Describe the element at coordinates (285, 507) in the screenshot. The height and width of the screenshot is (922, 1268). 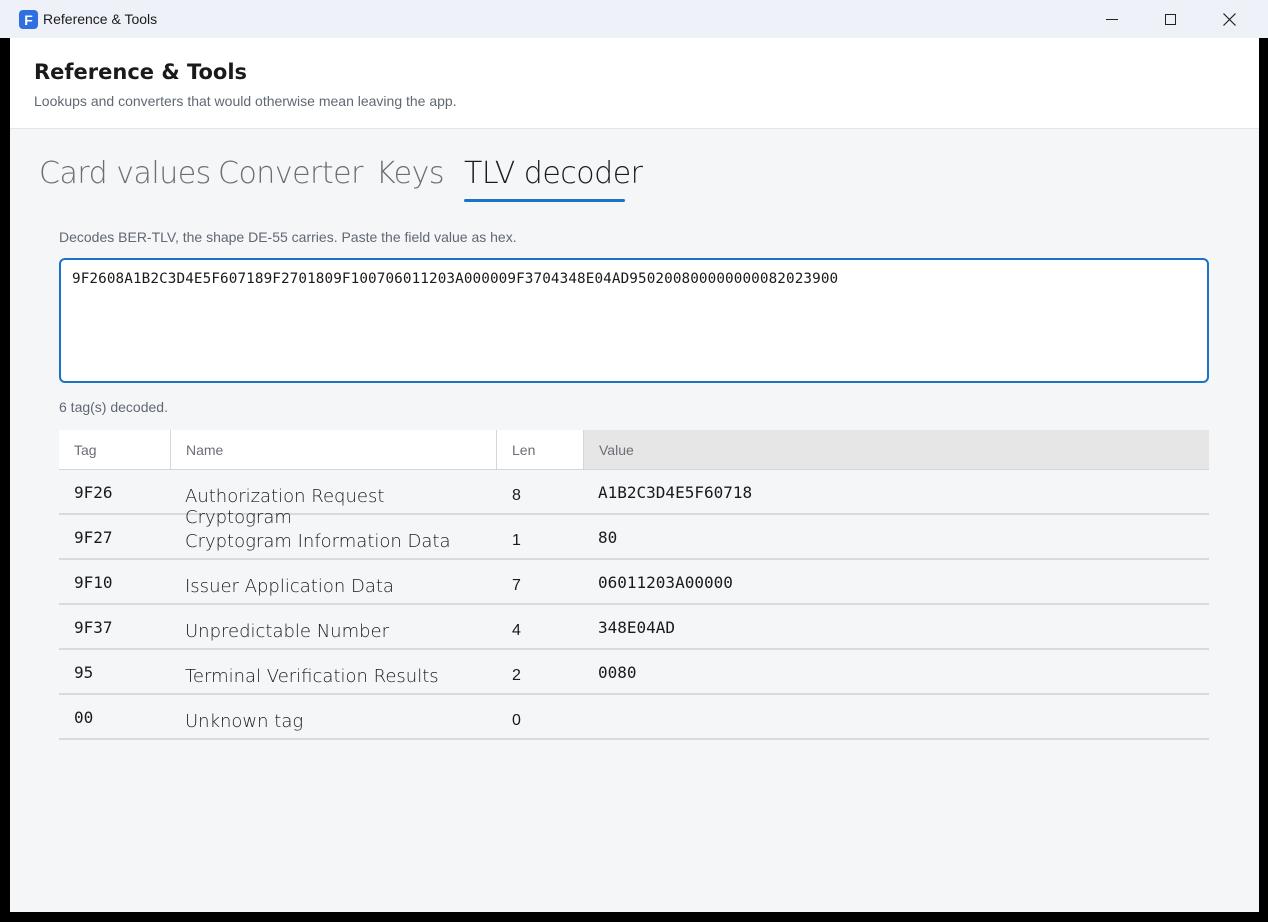
I see `cell-name: Authorization Request Cryptogram` at that location.